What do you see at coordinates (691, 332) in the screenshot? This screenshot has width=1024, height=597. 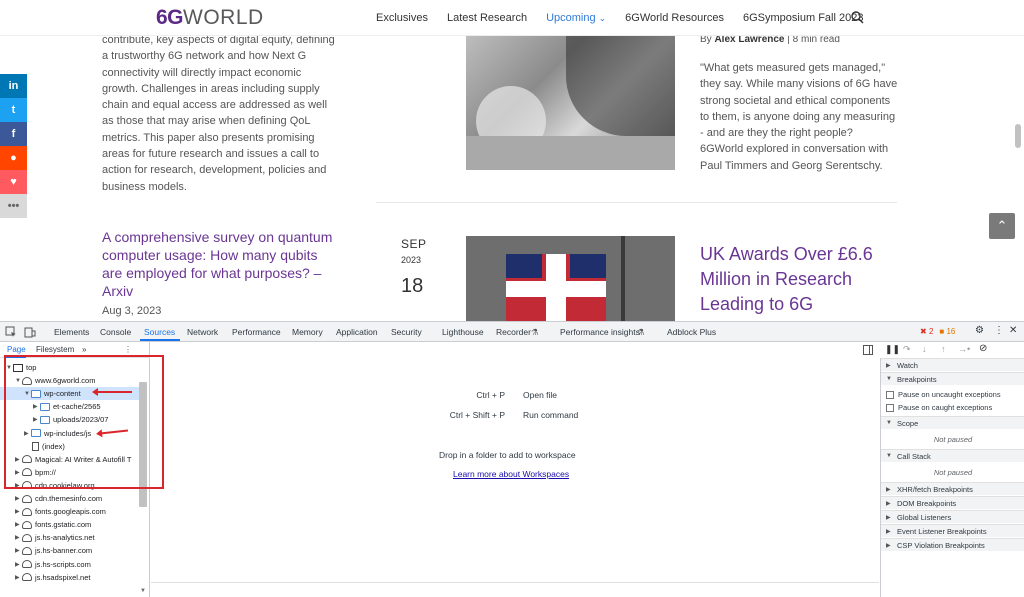 I see `tab-adblock-plus: Adblock Plus` at bounding box center [691, 332].